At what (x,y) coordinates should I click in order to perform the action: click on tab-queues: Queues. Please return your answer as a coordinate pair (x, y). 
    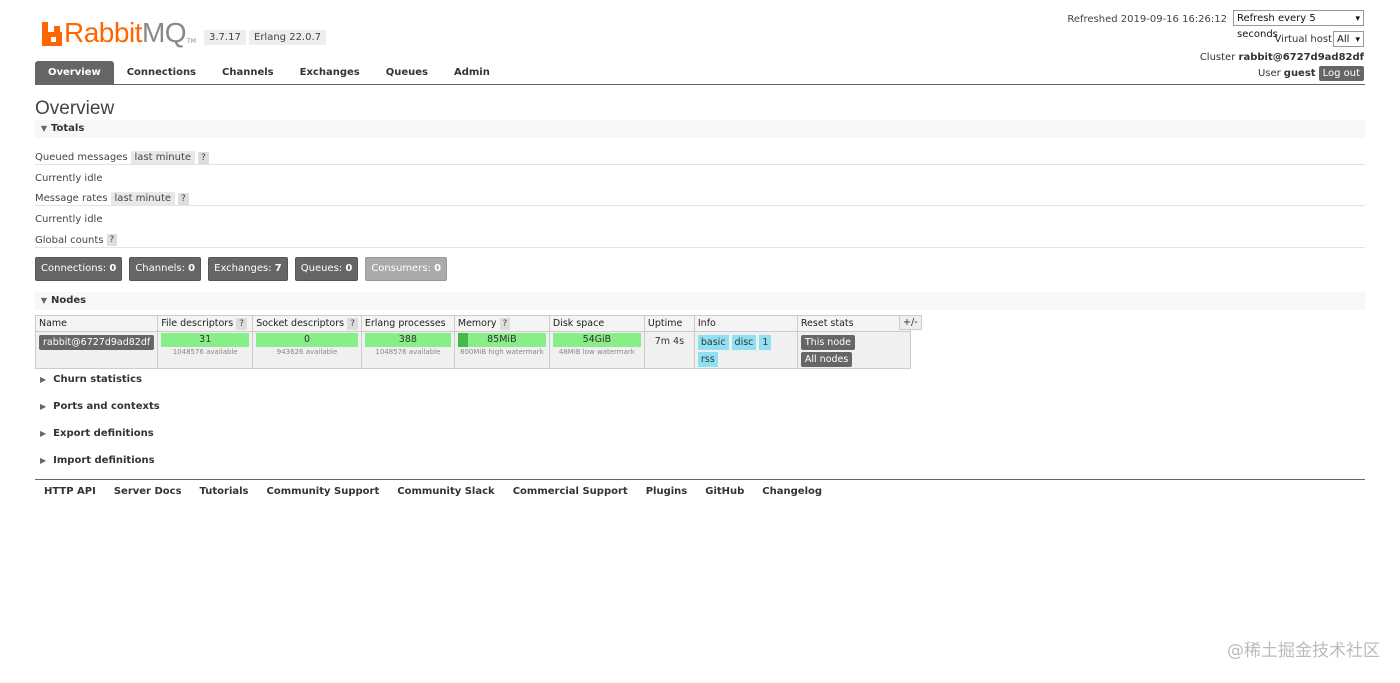
    Looking at the image, I should click on (407, 73).